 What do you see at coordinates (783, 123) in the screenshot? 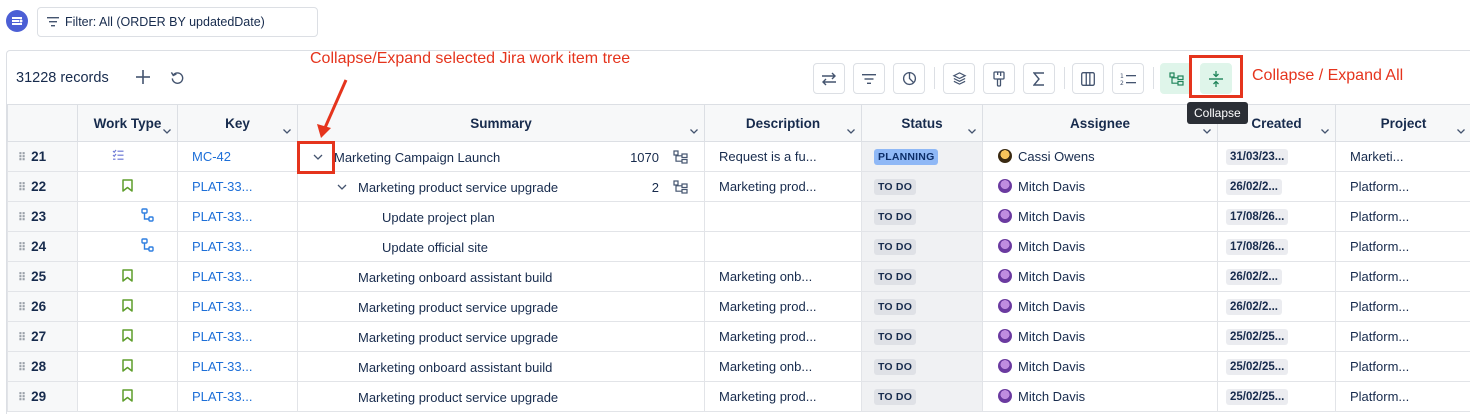
I see `column-header-description: Description` at bounding box center [783, 123].